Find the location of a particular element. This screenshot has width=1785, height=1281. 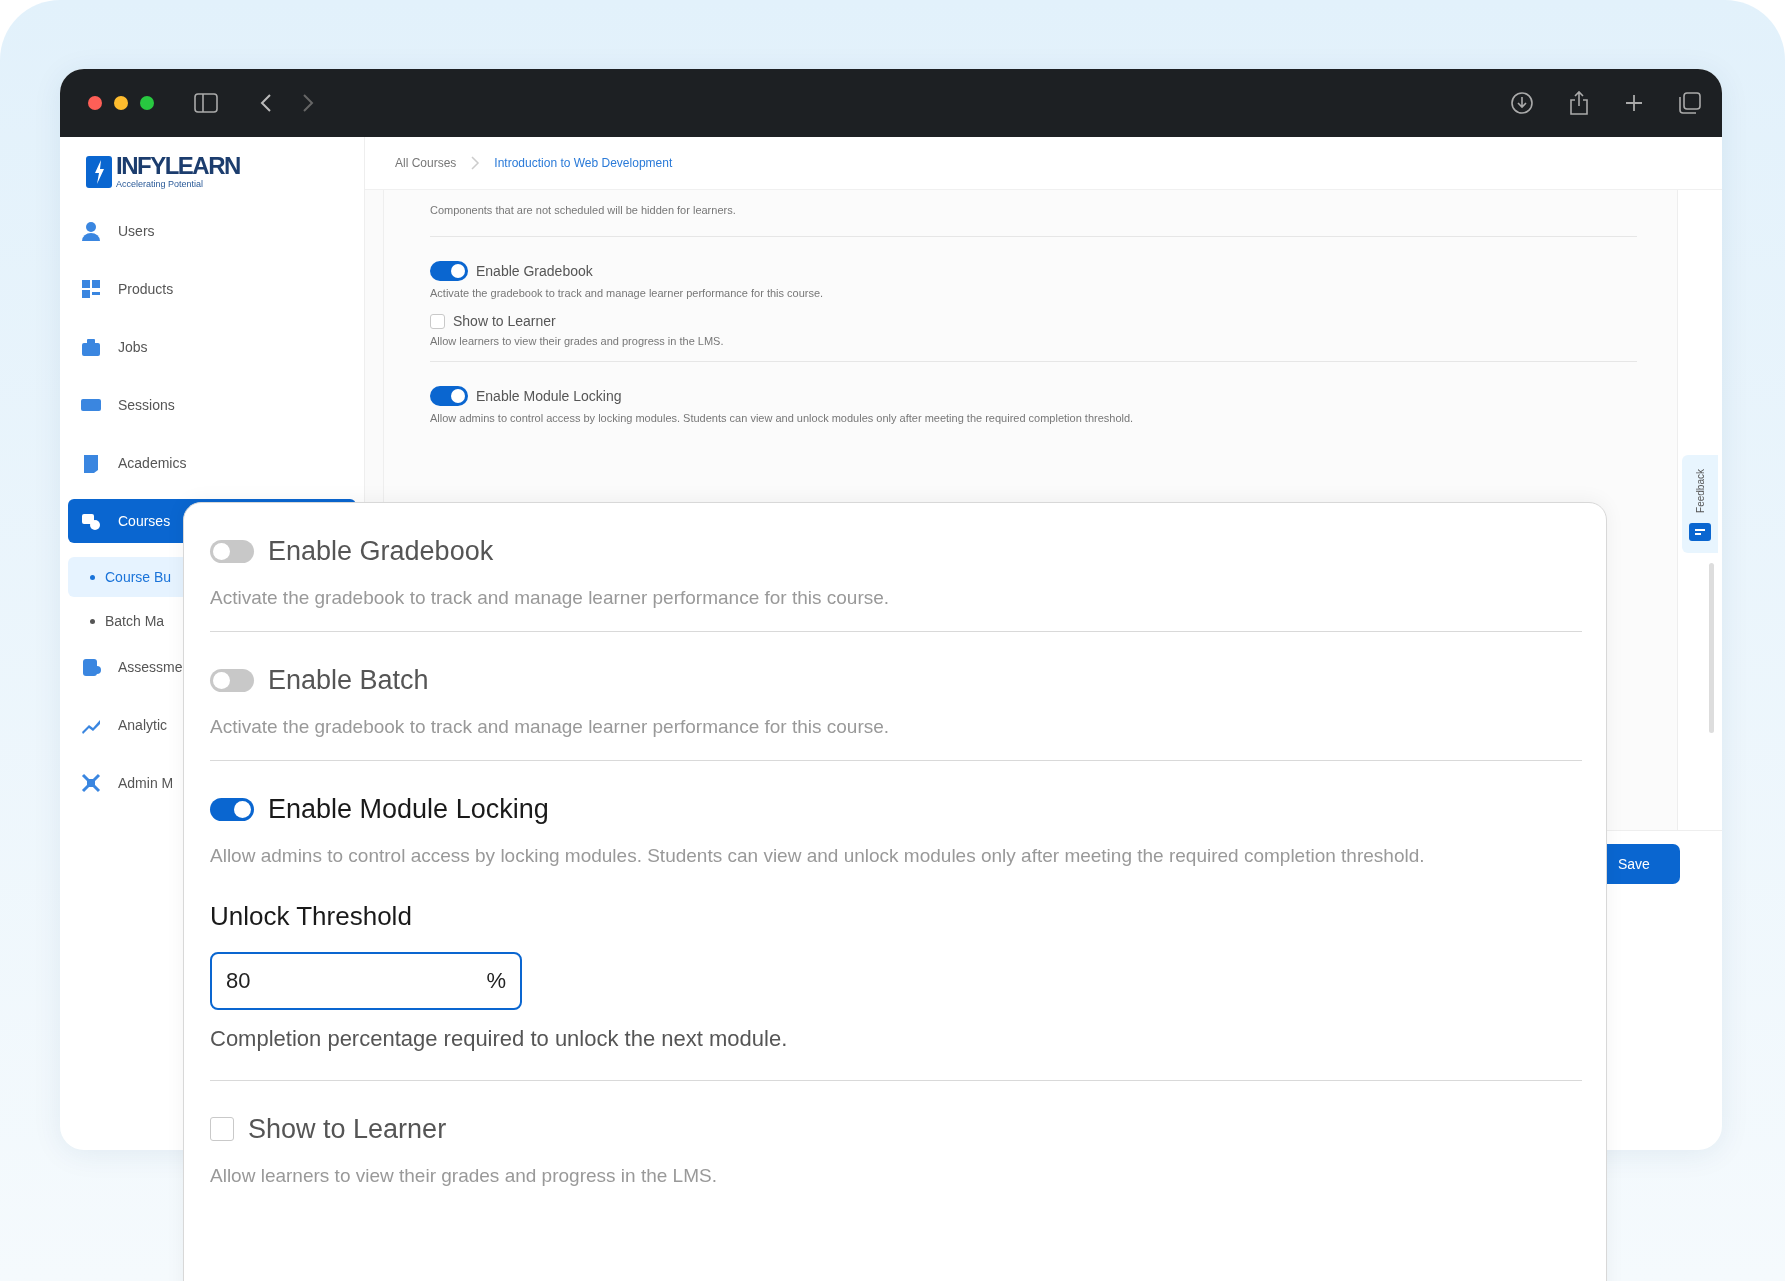

field-label: Unlock Threshold is located at coordinates (311, 916).